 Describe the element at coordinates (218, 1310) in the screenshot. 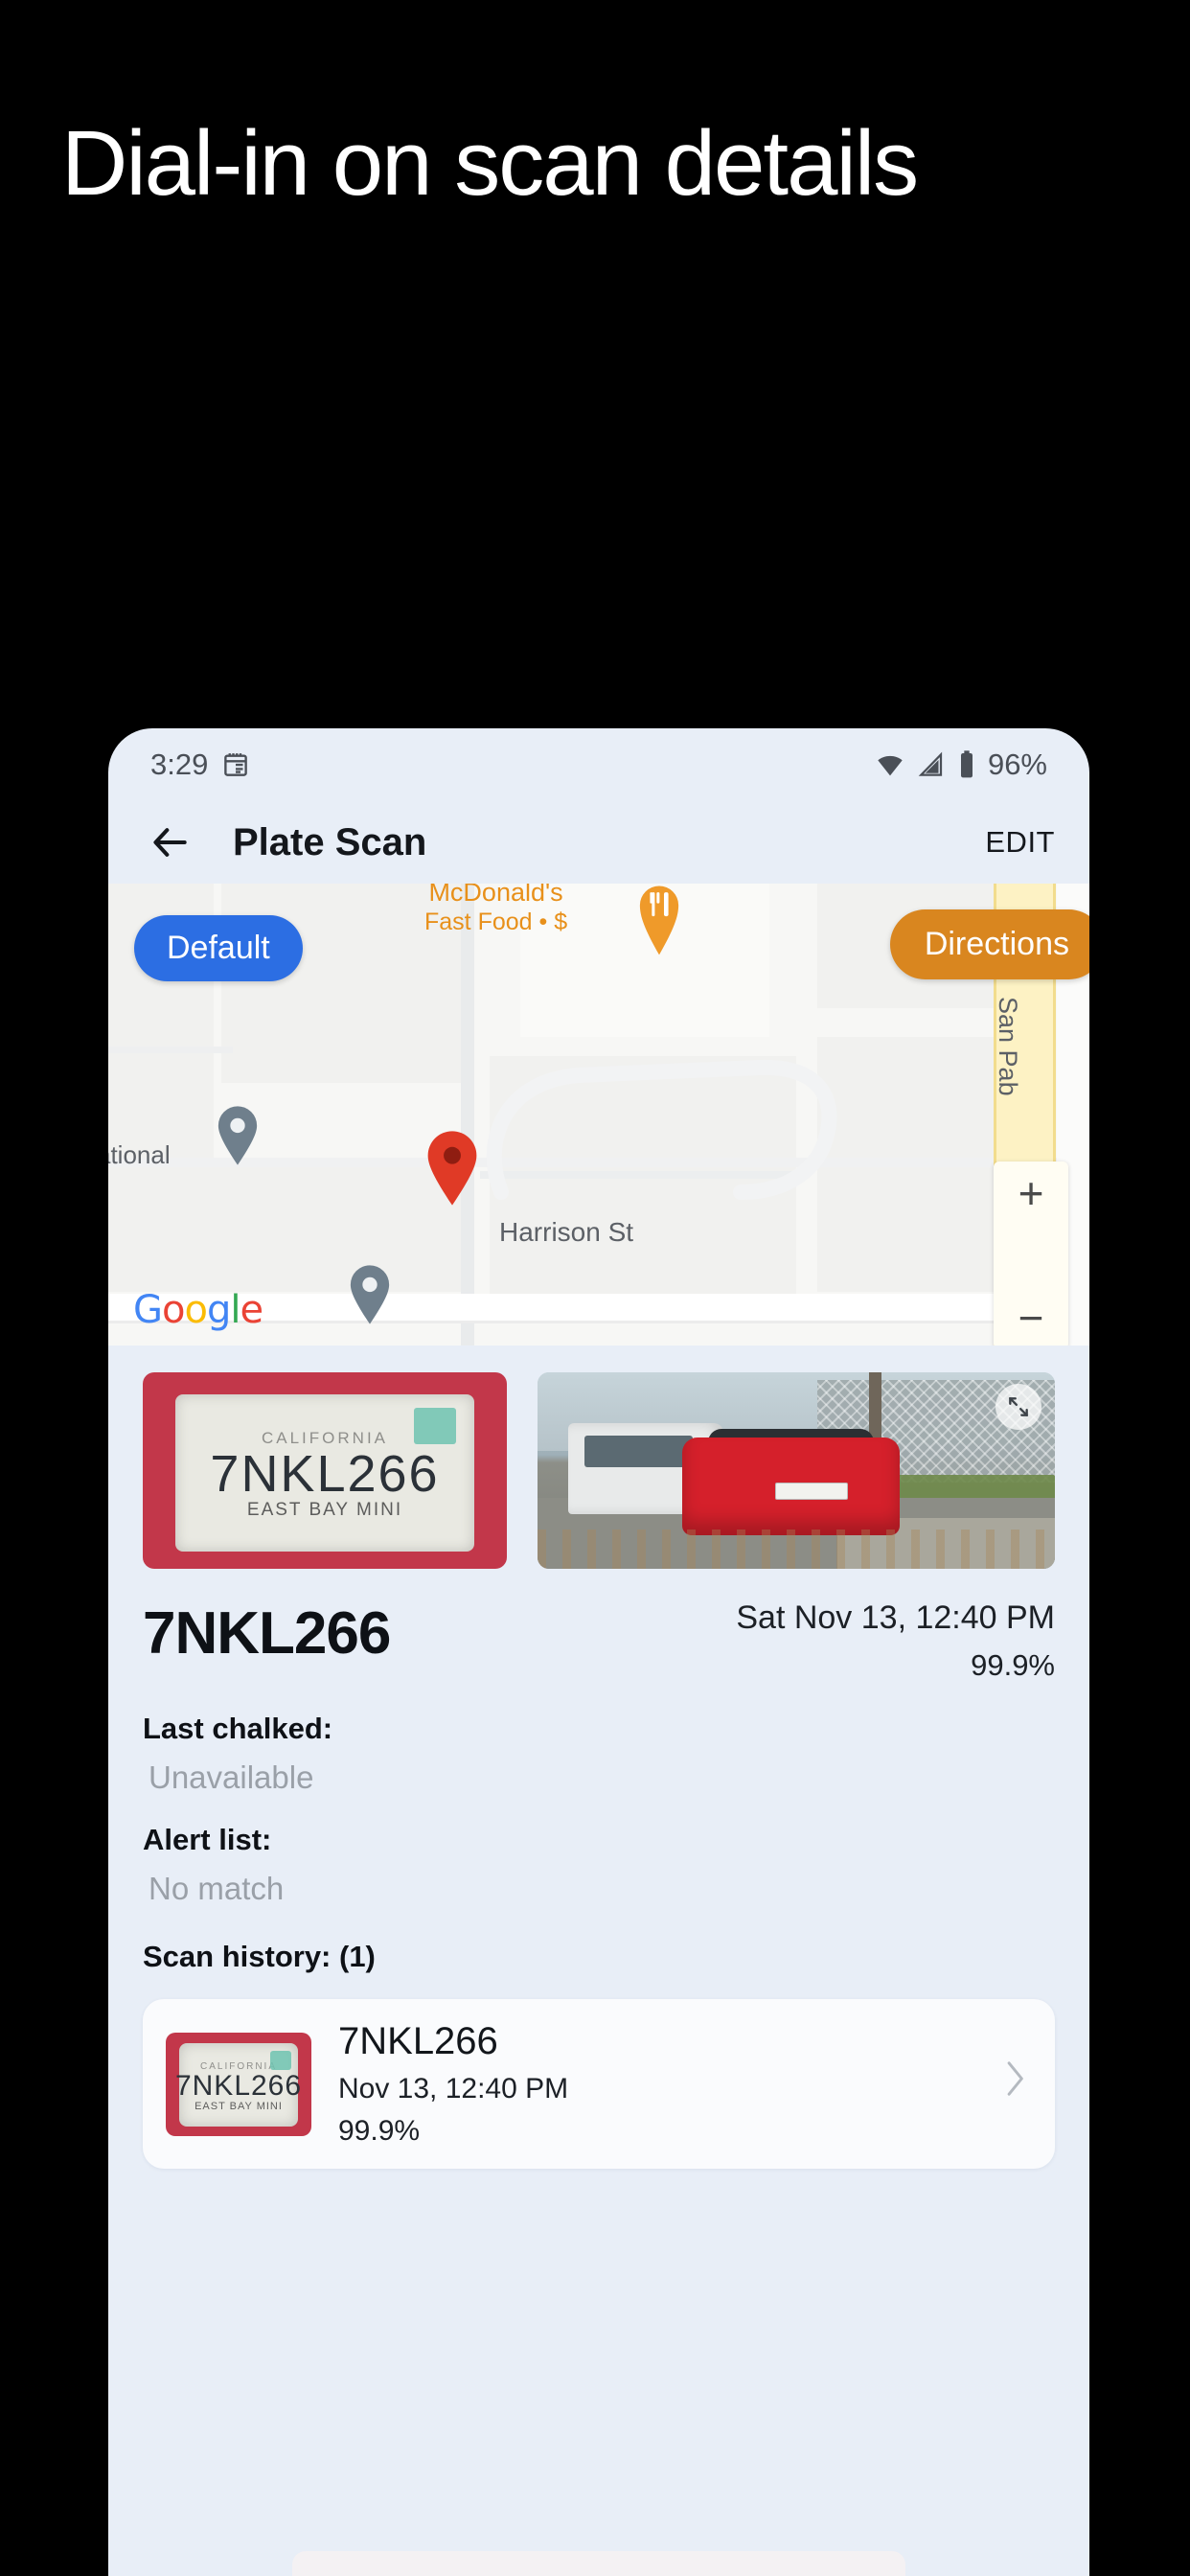

I see `google-letter-g2: g` at that location.